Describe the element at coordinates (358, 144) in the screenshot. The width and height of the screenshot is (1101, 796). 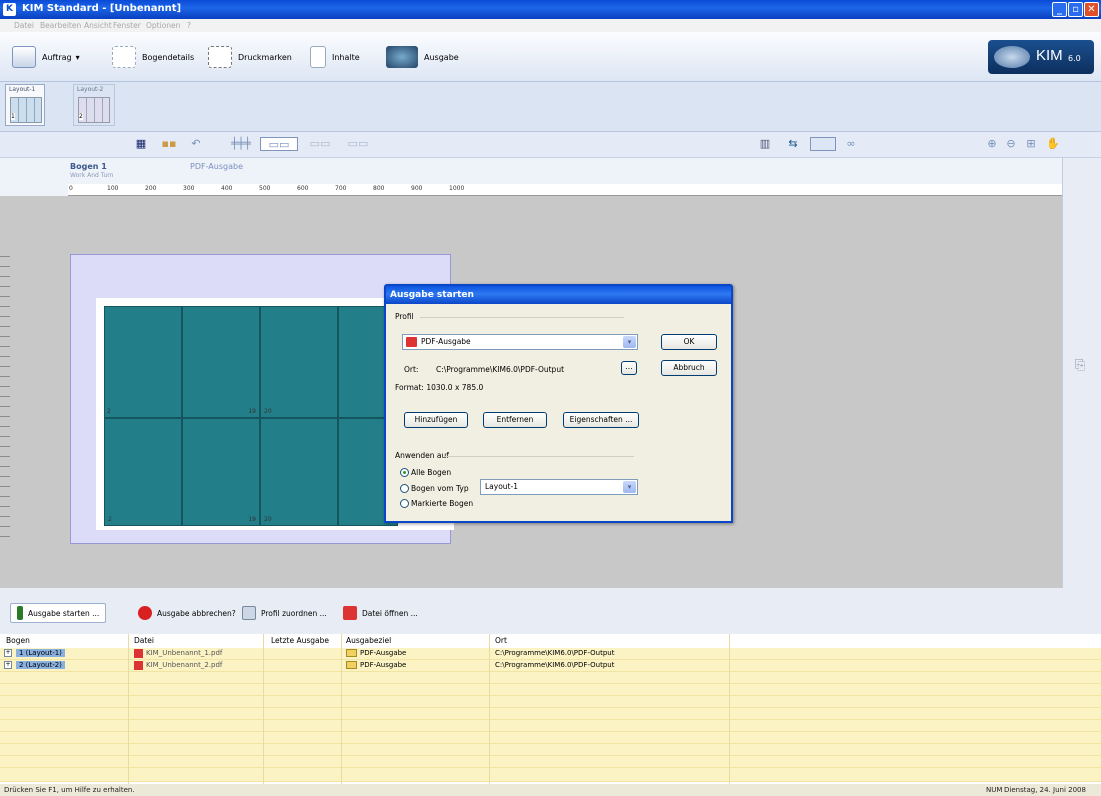
I see `pages-icon-3: ▭▭` at that location.